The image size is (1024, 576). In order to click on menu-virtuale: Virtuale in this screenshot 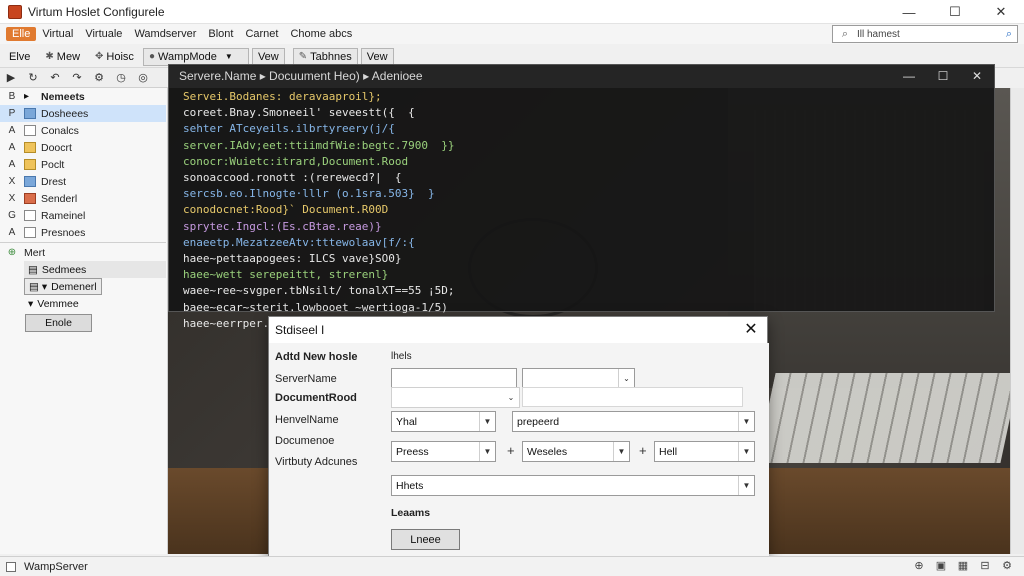, I will do `click(103, 34)`.